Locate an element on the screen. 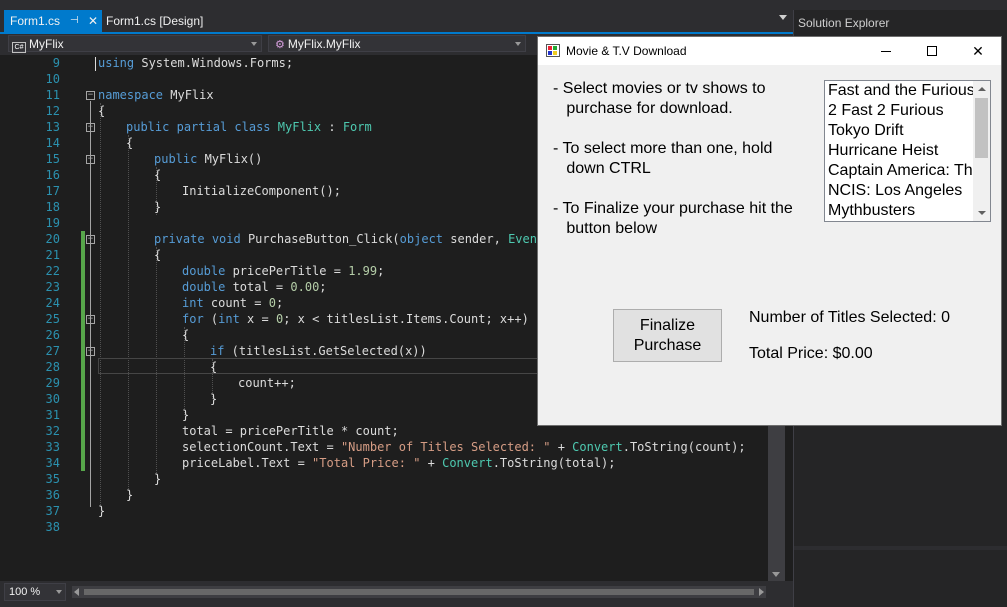  tab-dropdown-icon is located at coordinates (783, 17).